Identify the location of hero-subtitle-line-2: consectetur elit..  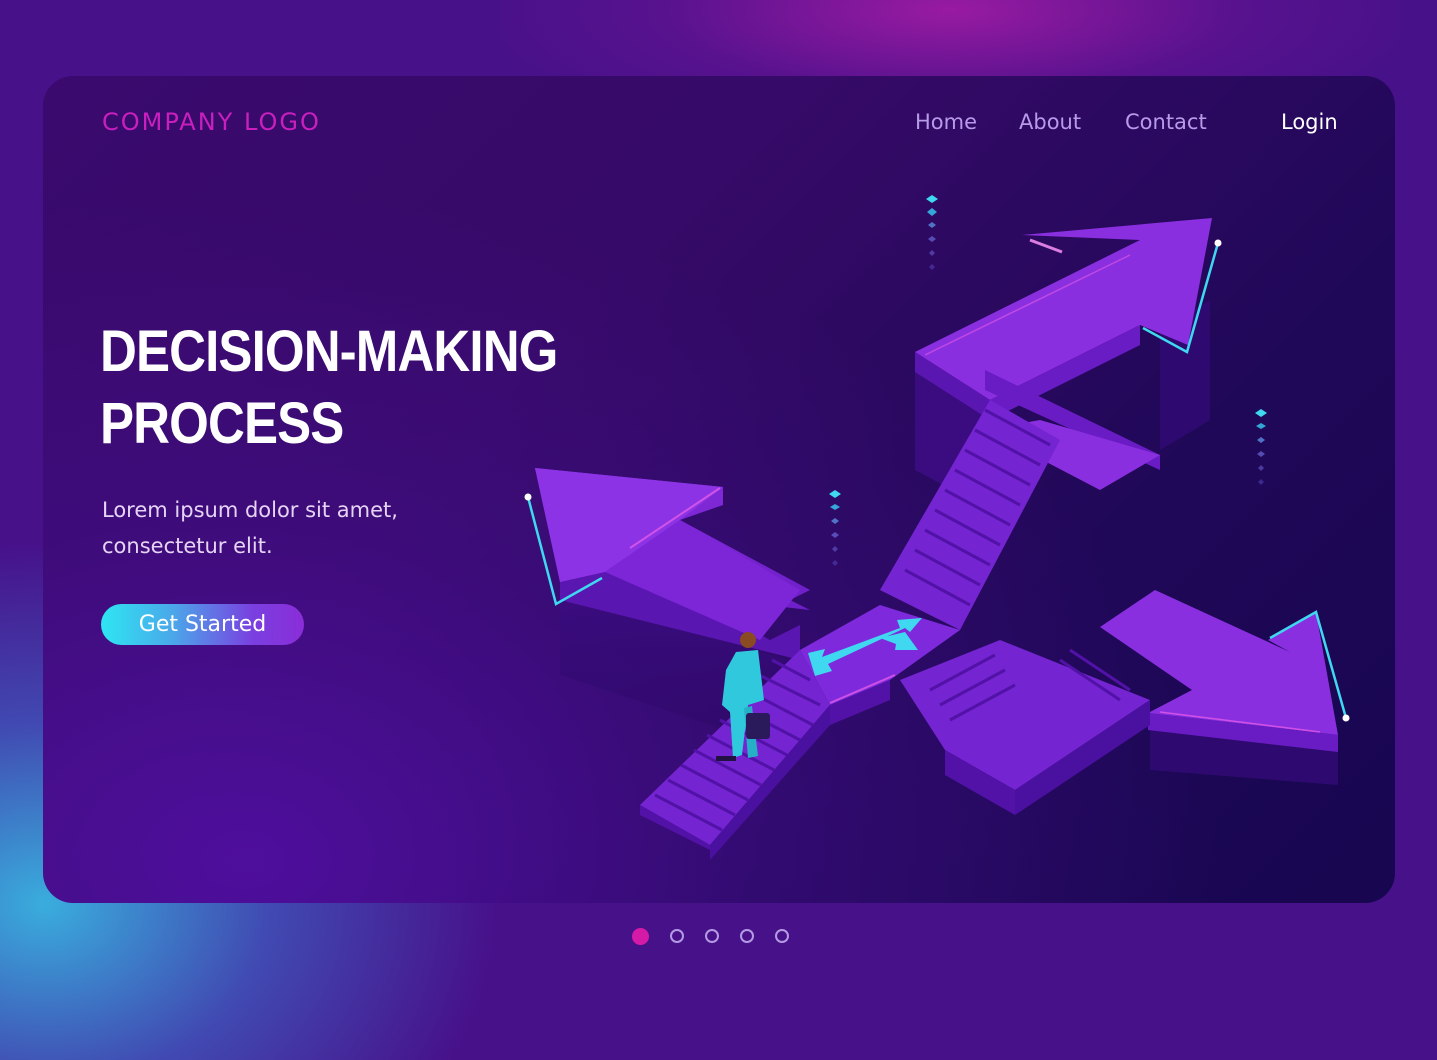
(187, 546).